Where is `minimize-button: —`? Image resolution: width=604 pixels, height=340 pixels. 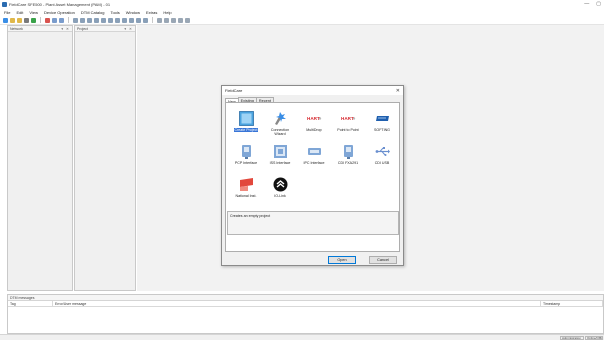 minimize-button: — is located at coordinates (586, 4).